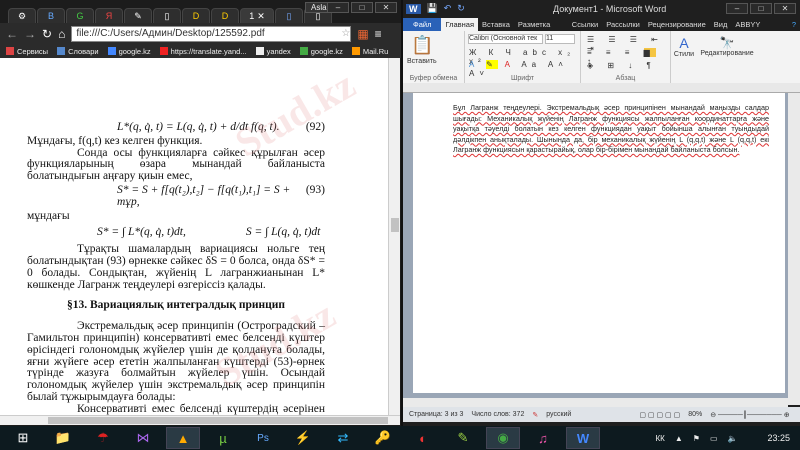  Describe the element at coordinates (727, 57) in the screenshot. I see `editing-button: 🔭 Редактирование` at that location.